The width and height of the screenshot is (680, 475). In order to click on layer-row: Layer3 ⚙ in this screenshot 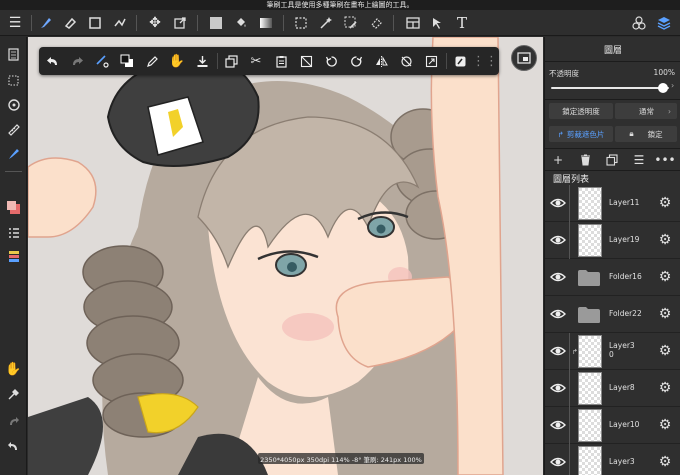, I will do `click(612, 459)`.